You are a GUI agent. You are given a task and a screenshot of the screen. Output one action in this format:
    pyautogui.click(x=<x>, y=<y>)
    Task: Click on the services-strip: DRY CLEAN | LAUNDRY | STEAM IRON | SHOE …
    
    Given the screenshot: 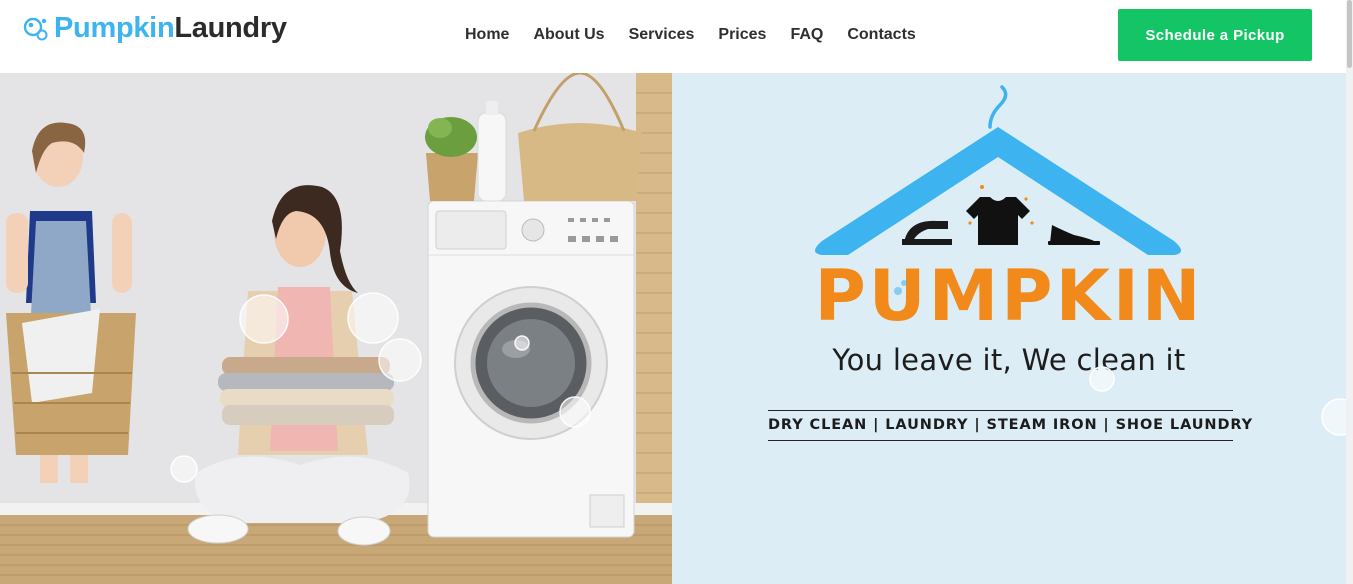 What is the action you would take?
    pyautogui.click(x=1010, y=425)
    